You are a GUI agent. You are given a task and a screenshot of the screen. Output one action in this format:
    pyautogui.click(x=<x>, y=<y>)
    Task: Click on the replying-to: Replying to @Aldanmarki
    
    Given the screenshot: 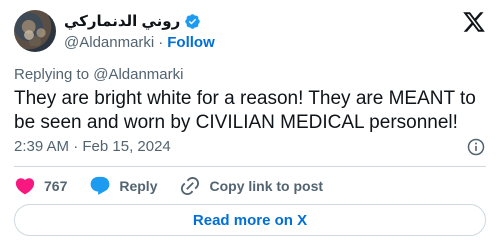 What is the action you would take?
    pyautogui.click(x=98, y=74)
    